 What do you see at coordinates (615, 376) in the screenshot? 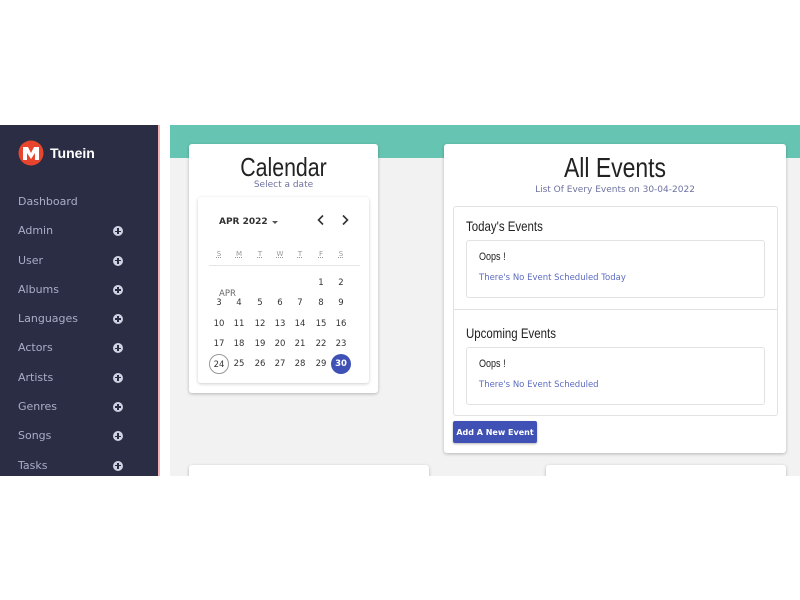
I see `upcoming-events-message: Oops ! There's No Event Scheduled` at bounding box center [615, 376].